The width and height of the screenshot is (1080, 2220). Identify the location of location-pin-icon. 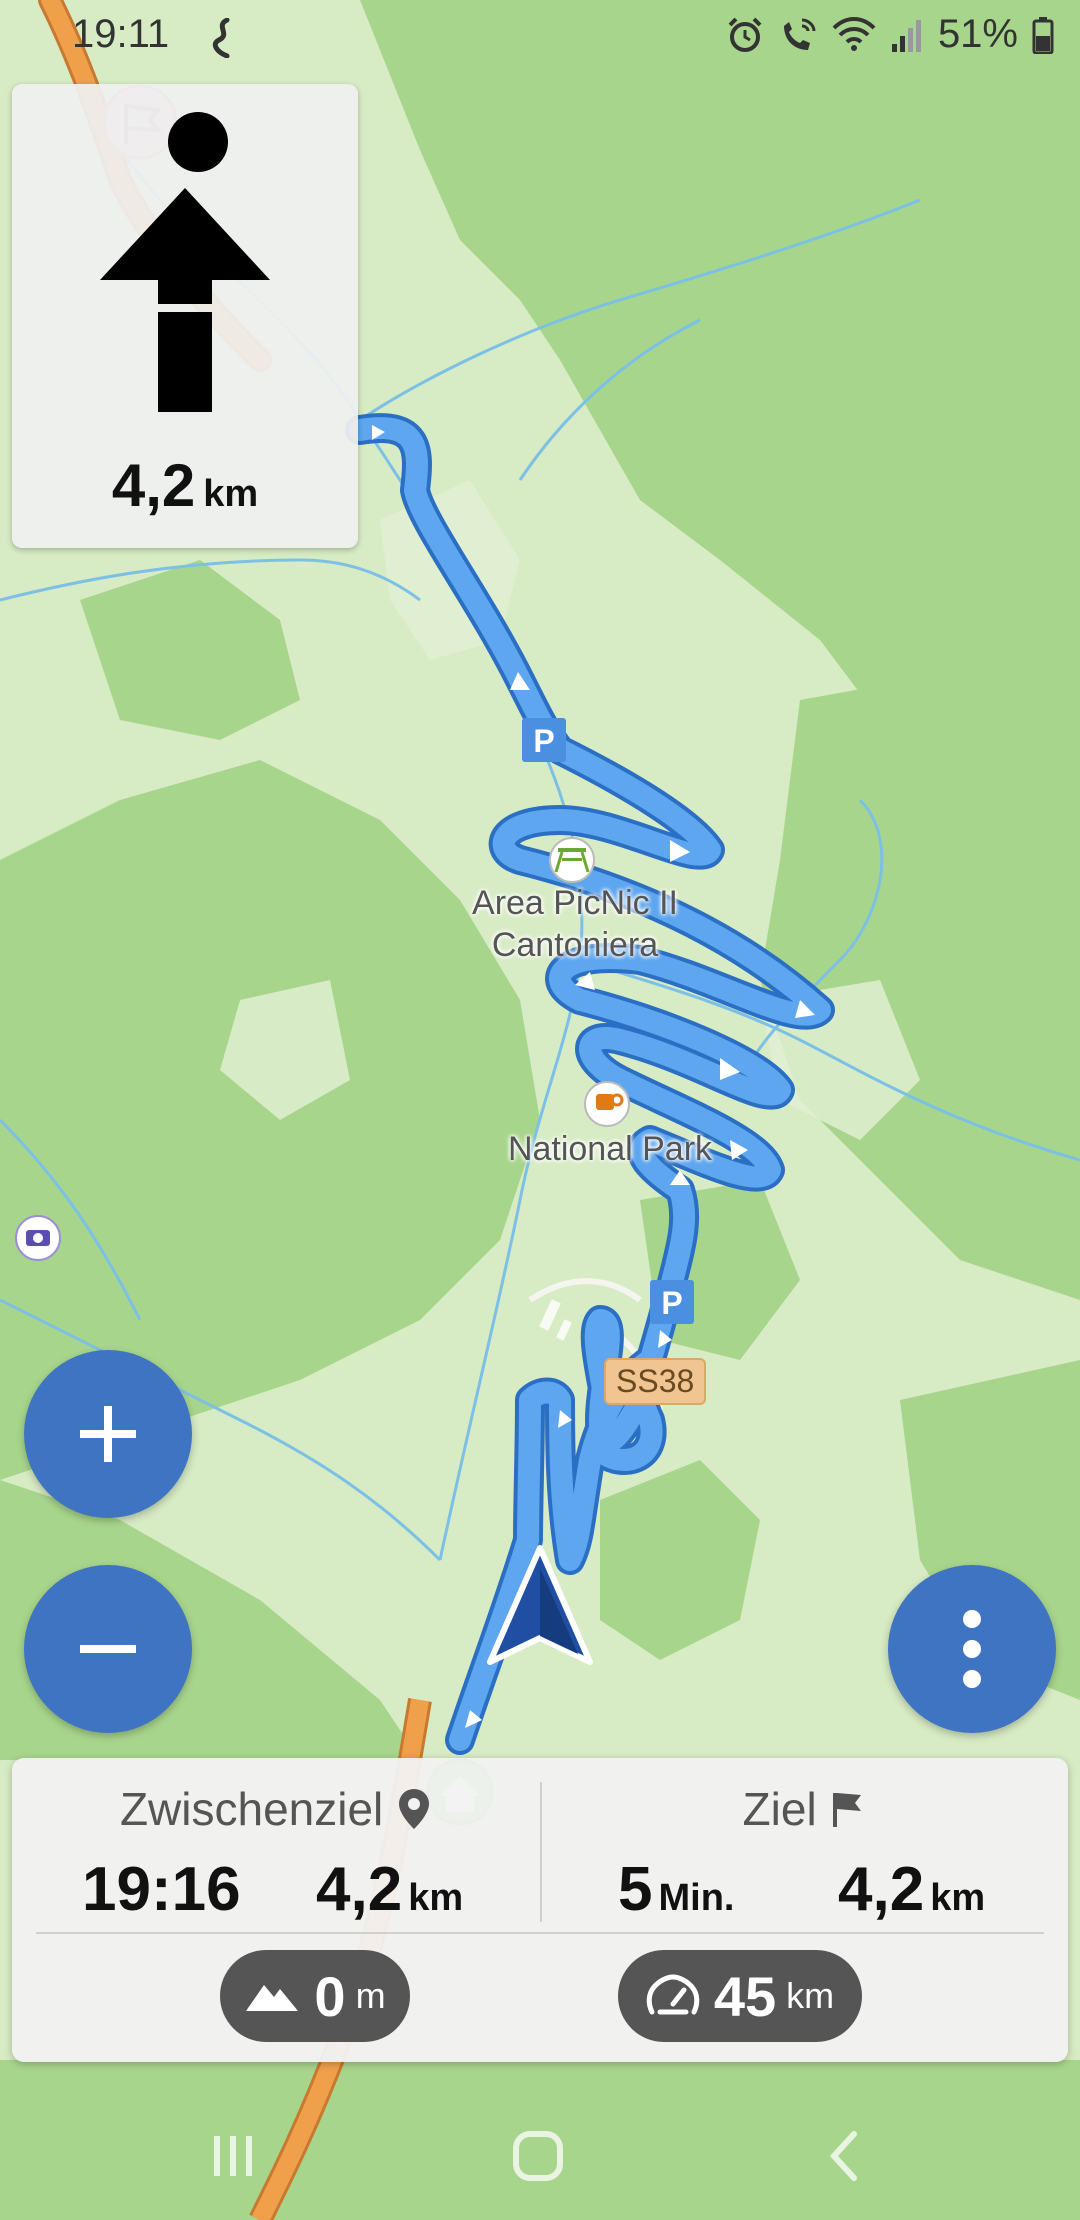
(414, 1808).